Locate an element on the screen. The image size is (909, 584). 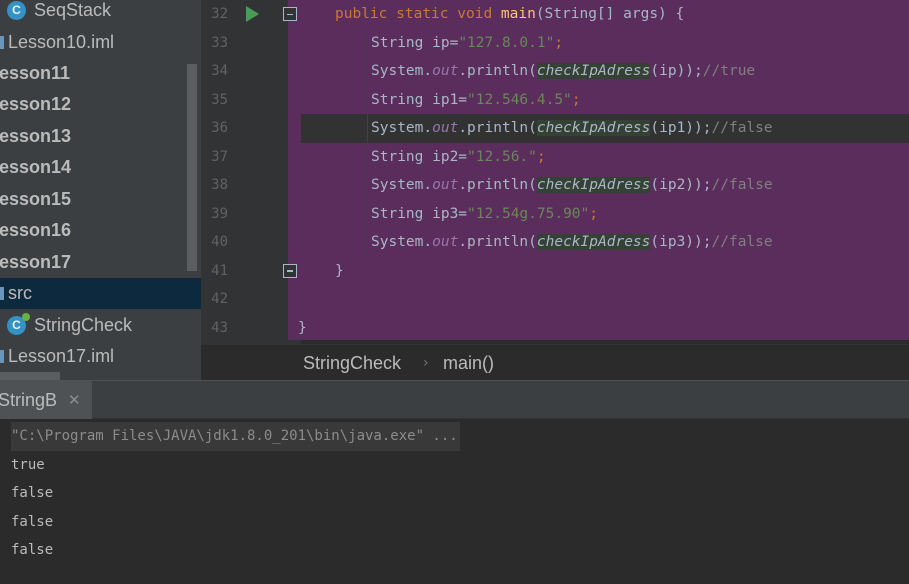
tree-item-lesson15: esson15 is located at coordinates (100, 199).